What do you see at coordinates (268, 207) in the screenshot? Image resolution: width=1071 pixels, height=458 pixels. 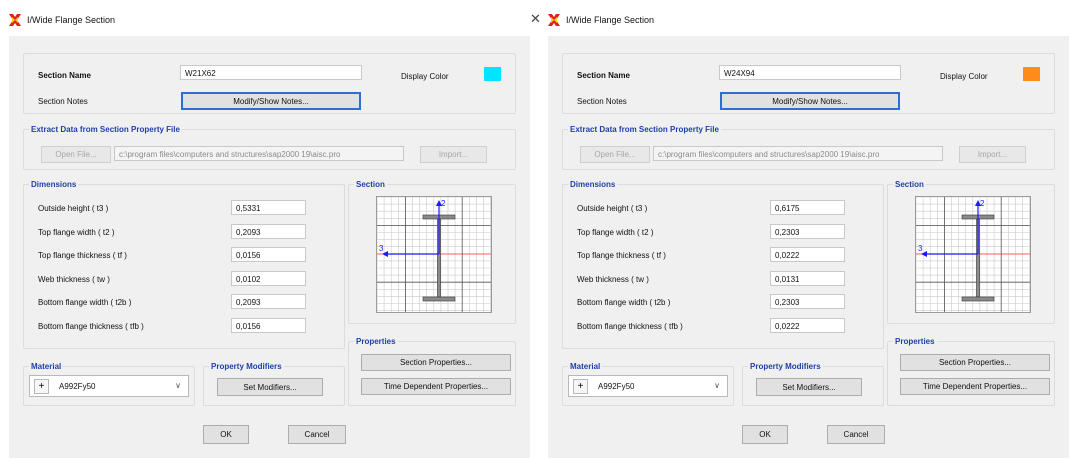 I see `dimension-input: 0,5331` at bounding box center [268, 207].